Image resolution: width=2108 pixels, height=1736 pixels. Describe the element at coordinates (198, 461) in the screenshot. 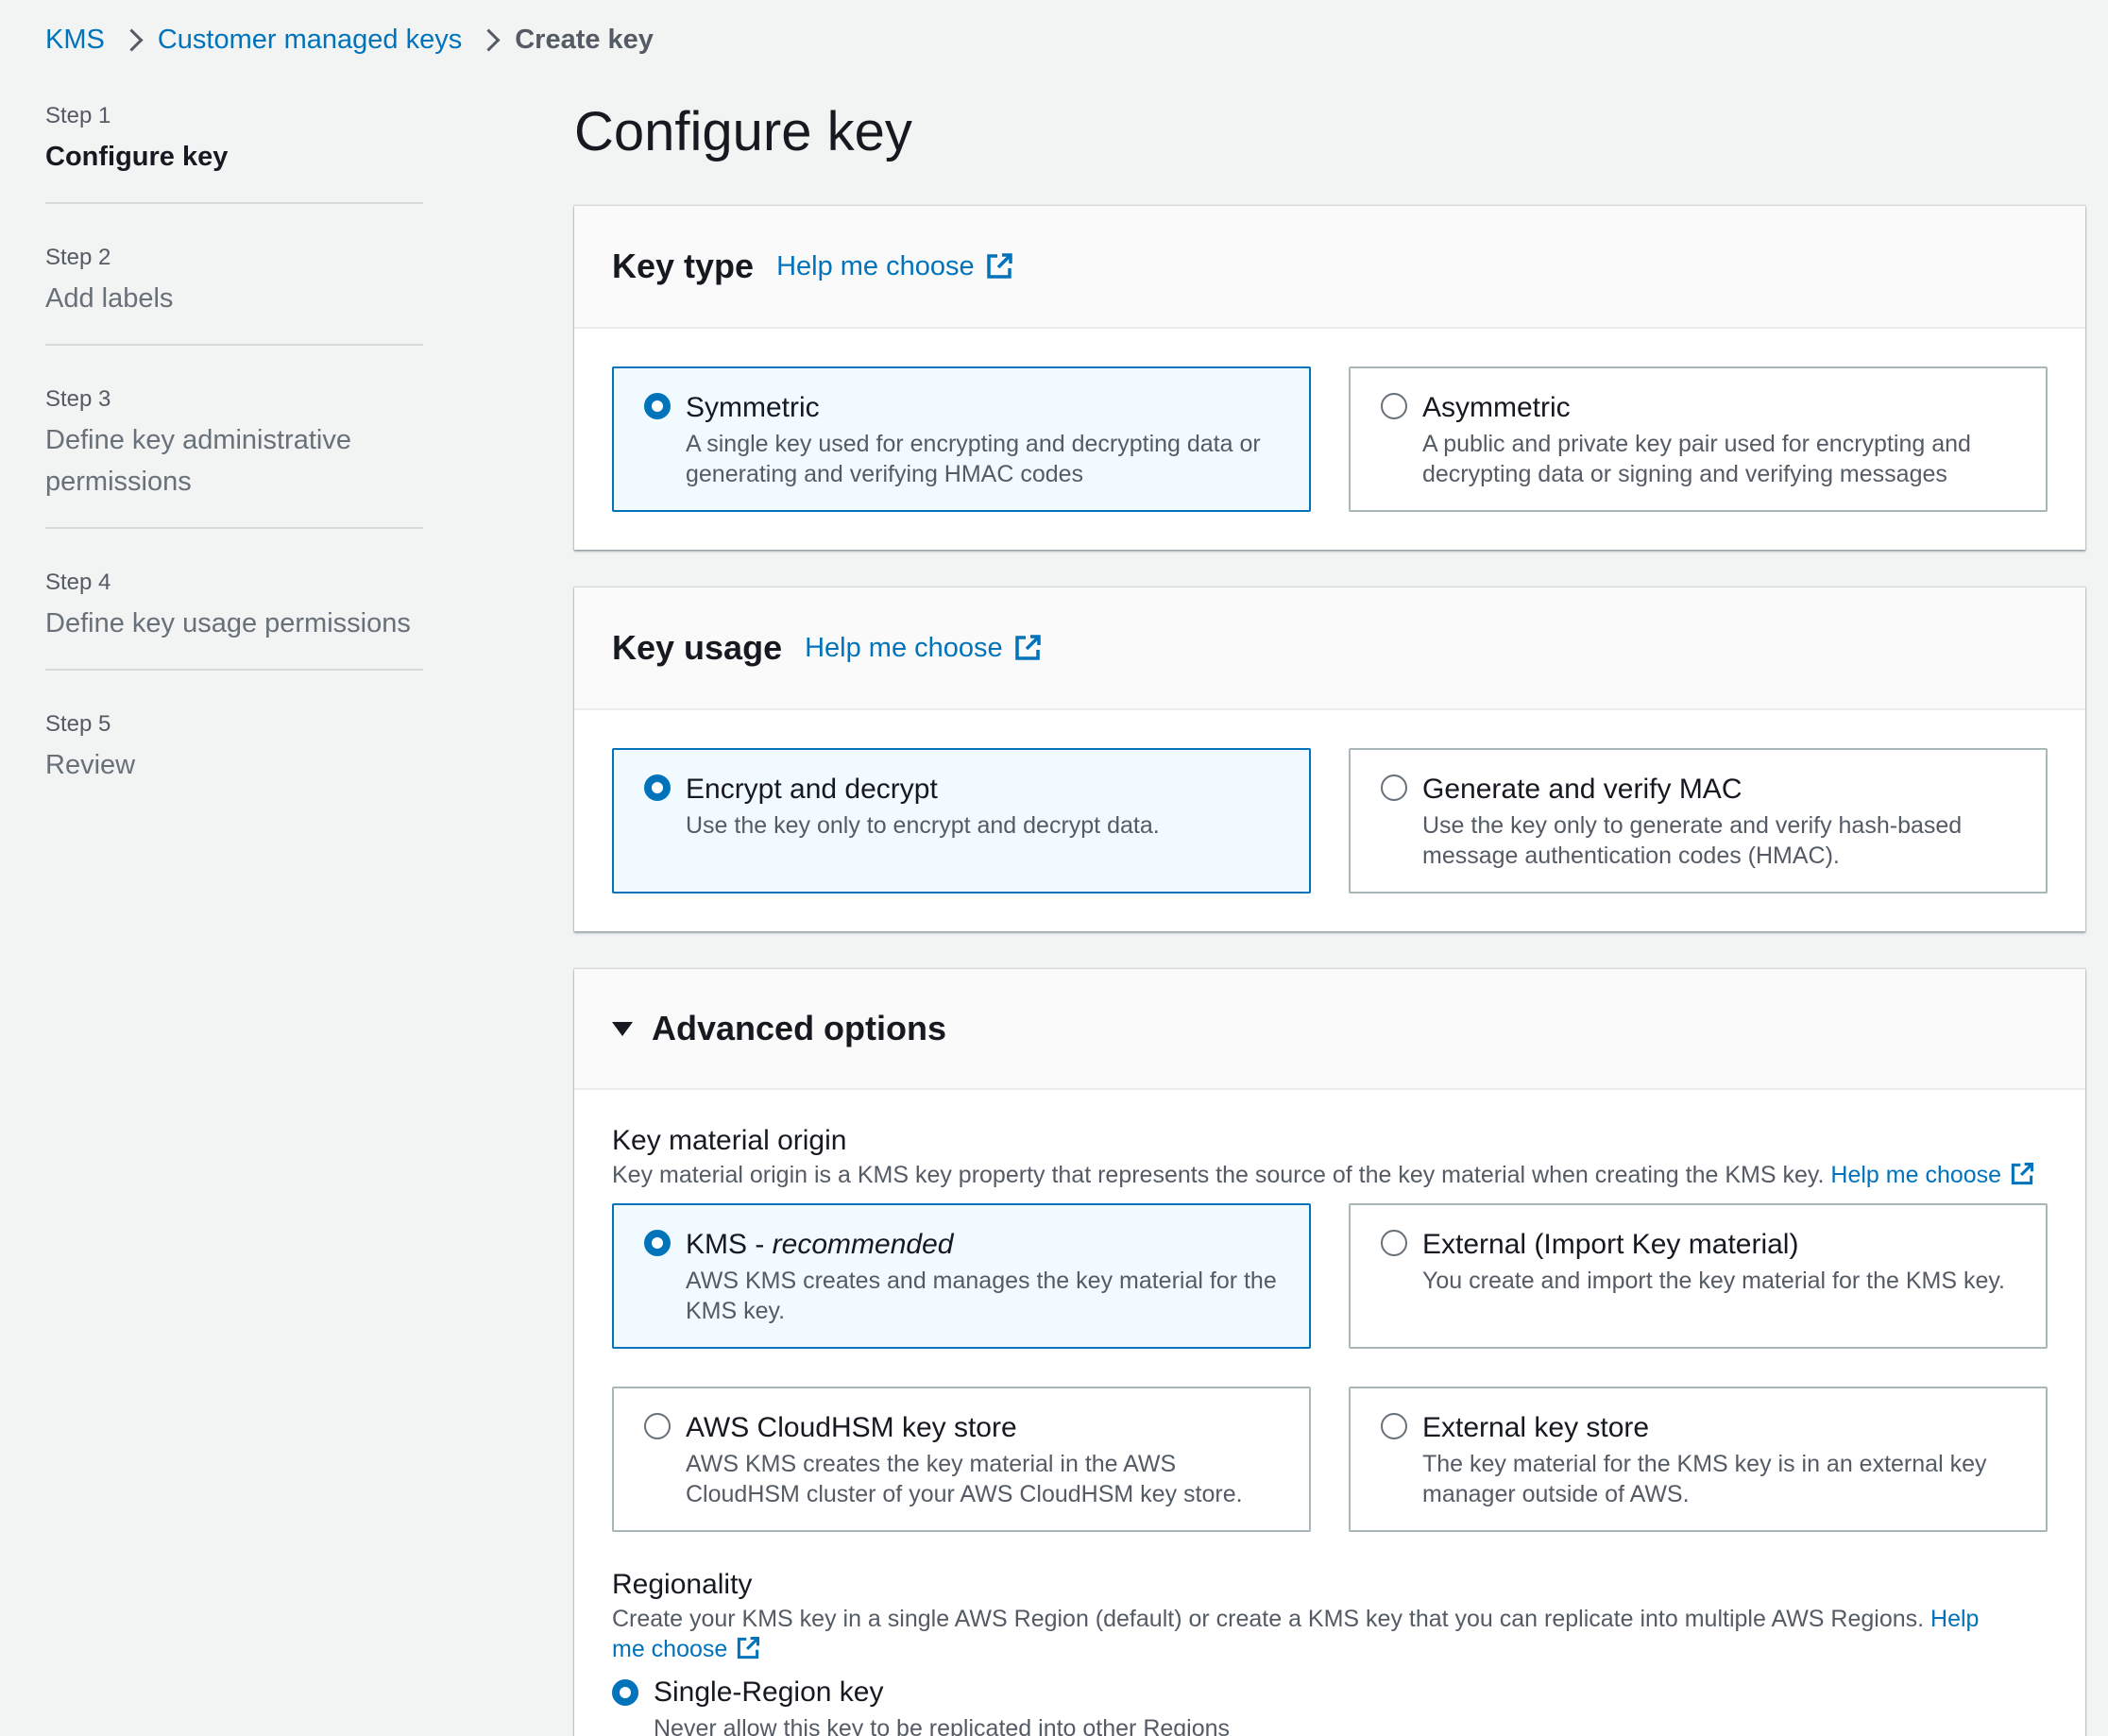

I see `step-title-admin-permissions: Define key administrative permissions` at that location.